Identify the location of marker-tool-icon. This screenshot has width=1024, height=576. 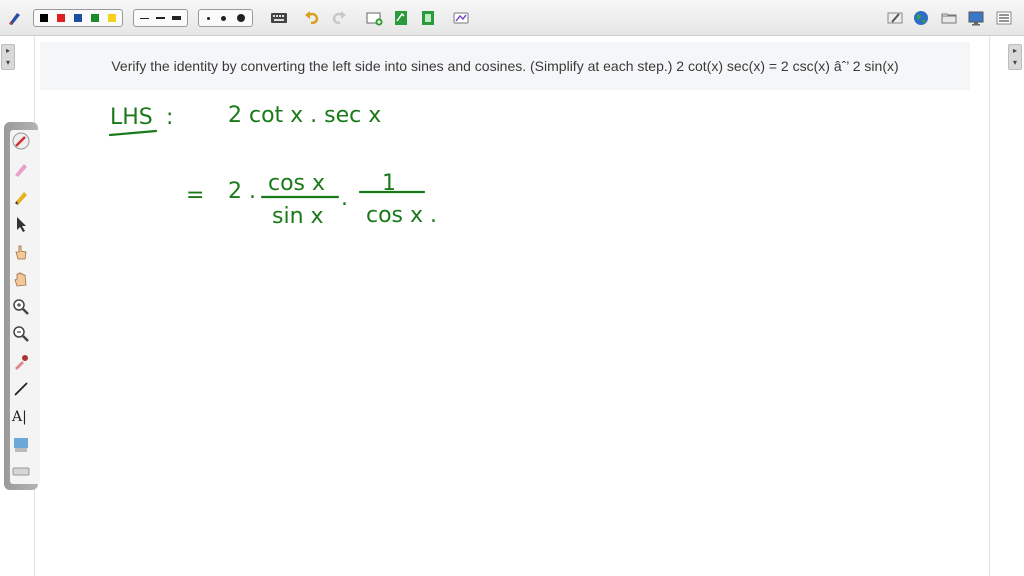
(21, 197).